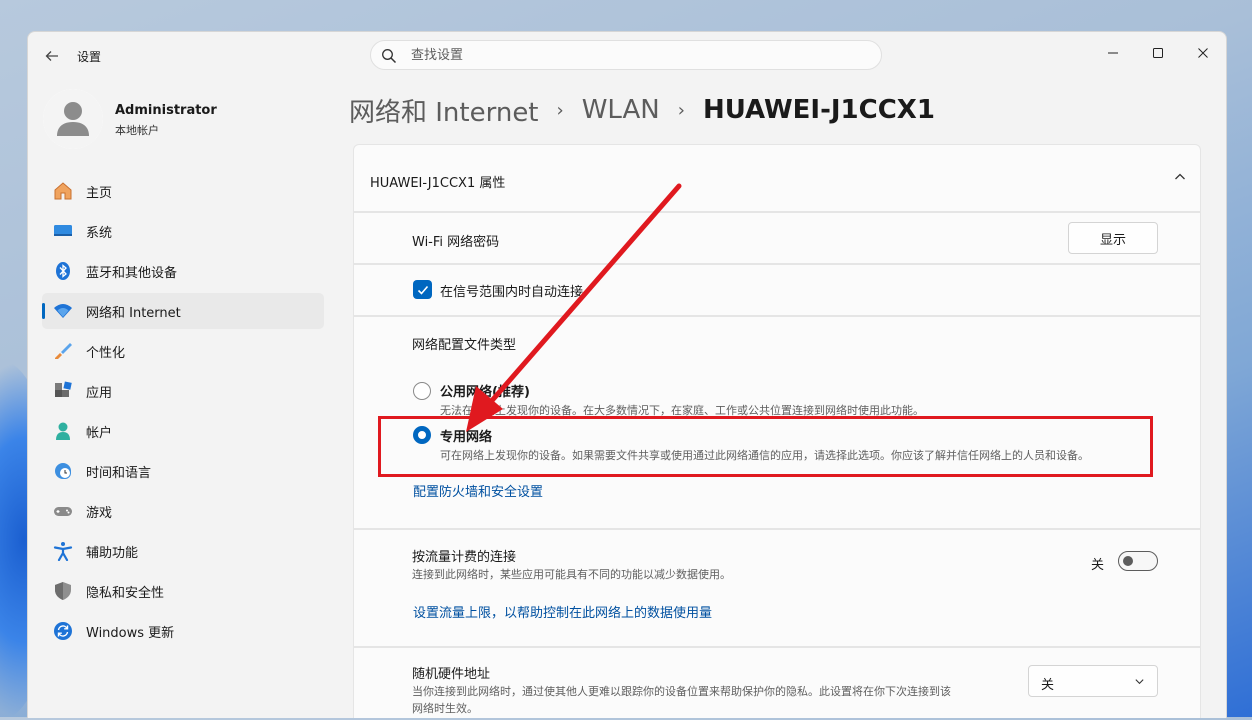 This screenshot has height=720, width=1252. Describe the element at coordinates (183, 591) in the screenshot. I see `sidebar-item-privacy: 隐私和安全性` at that location.